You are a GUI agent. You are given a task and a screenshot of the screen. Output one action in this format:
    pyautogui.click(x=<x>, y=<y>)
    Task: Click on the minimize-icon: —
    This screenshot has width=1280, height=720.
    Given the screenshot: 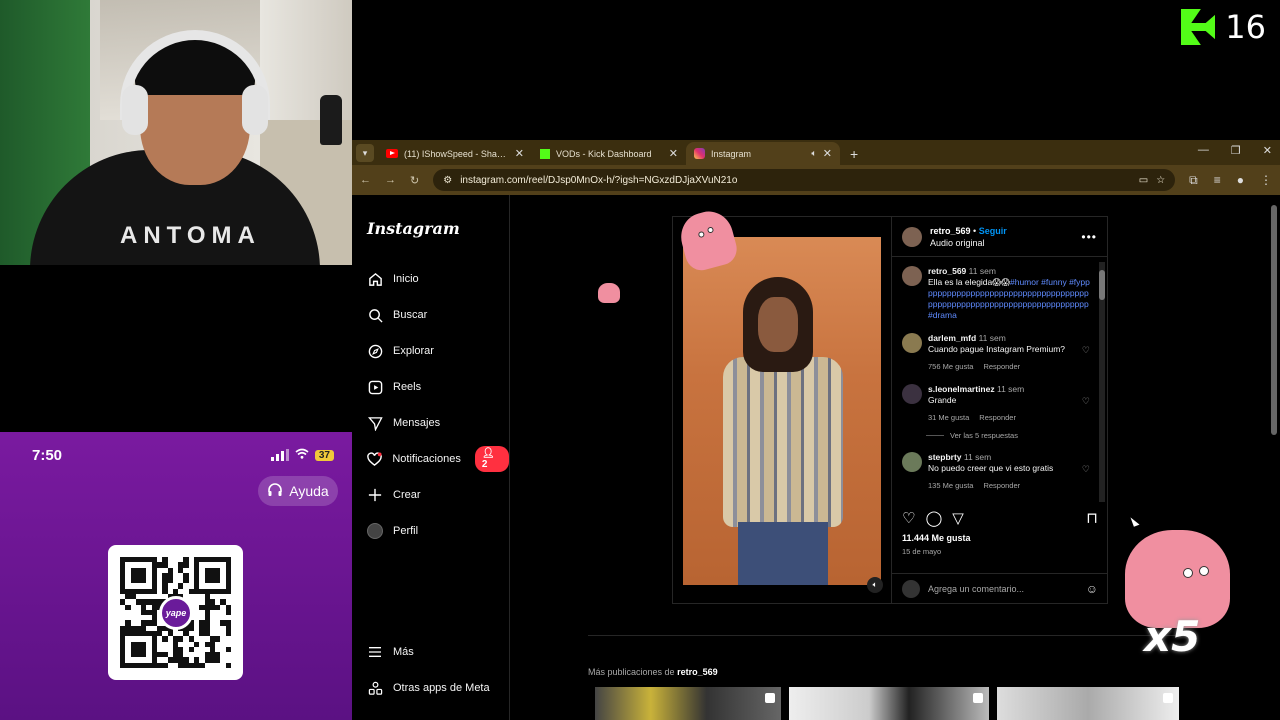 What is the action you would take?
    pyautogui.click(x=1203, y=150)
    